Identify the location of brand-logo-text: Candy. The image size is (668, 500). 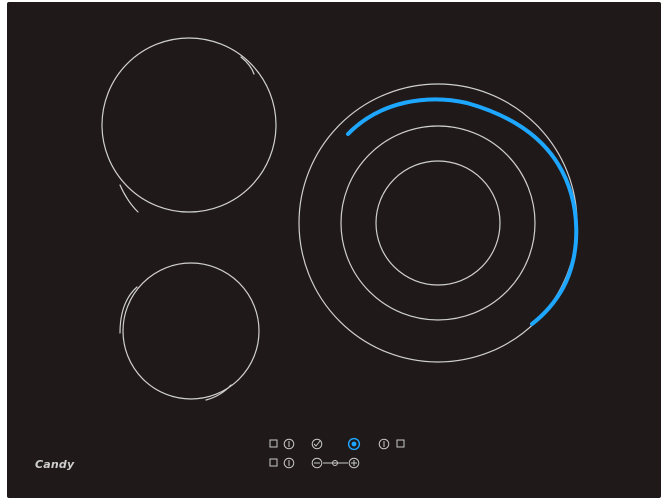
(55, 464).